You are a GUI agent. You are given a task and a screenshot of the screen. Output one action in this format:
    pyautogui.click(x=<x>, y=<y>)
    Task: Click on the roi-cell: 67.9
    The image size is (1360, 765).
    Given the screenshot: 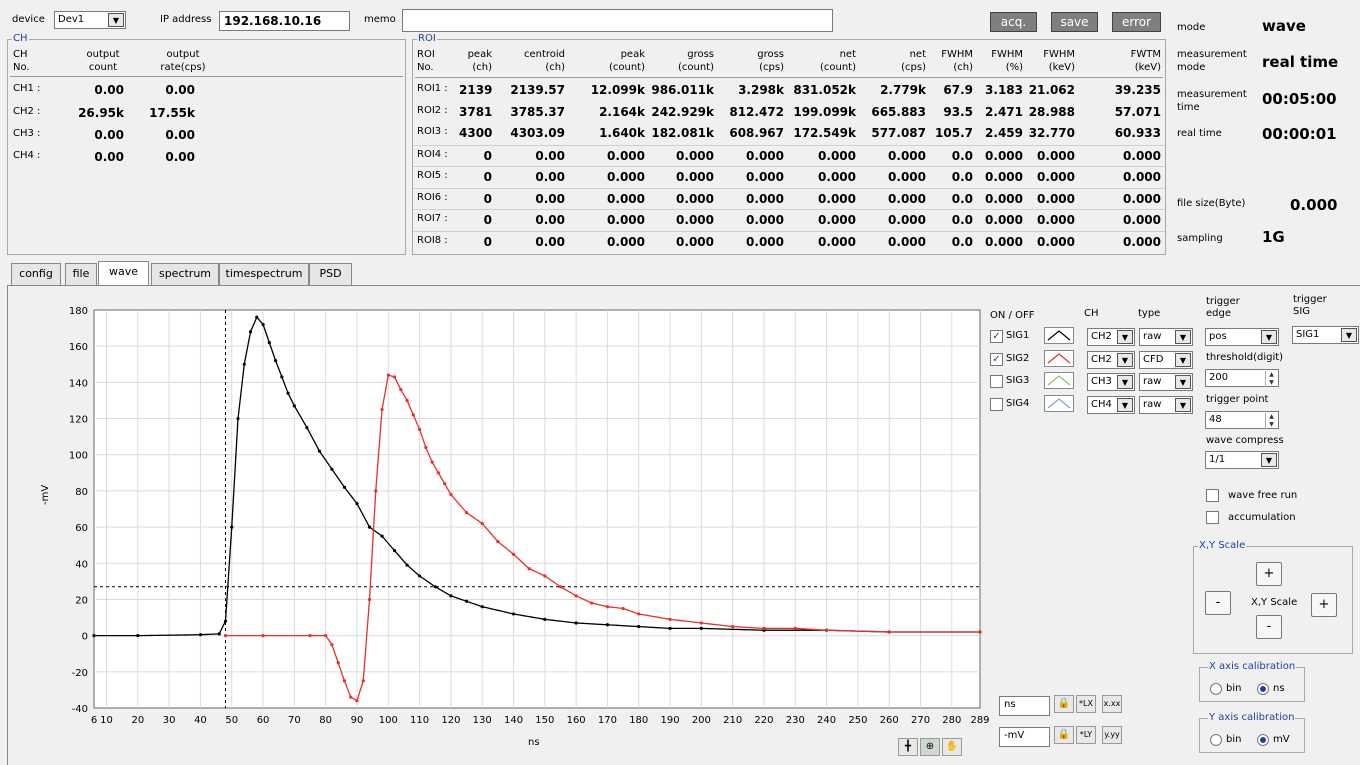 What is the action you would take?
    pyautogui.click(x=958, y=90)
    